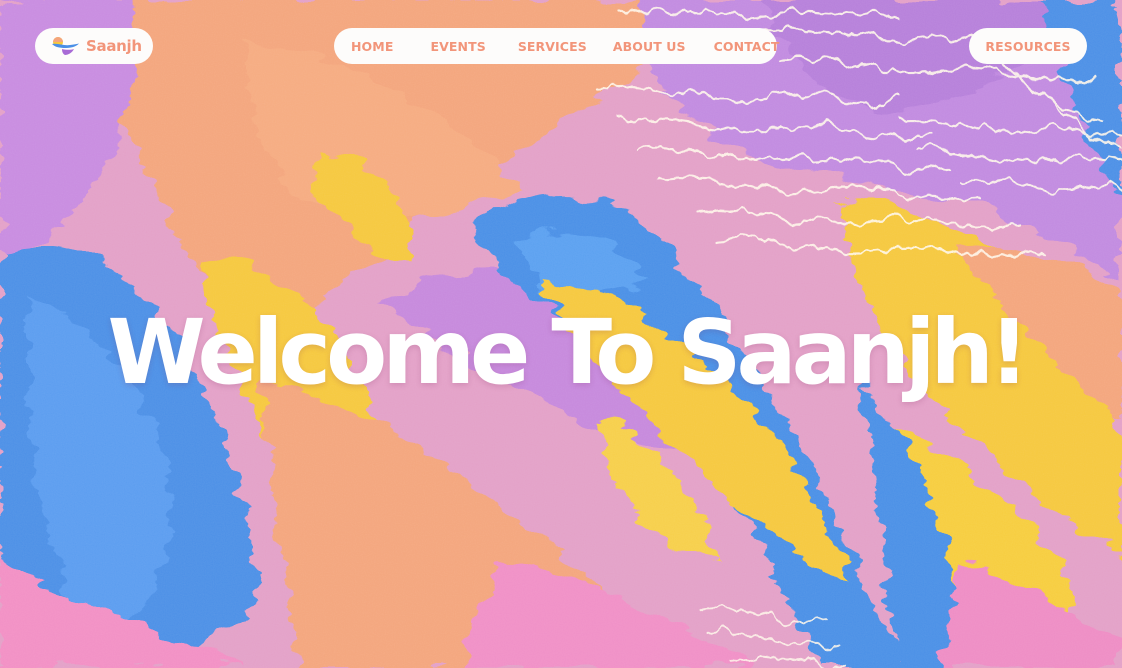  I want to click on brand-name: Saanjh, so click(114, 46).